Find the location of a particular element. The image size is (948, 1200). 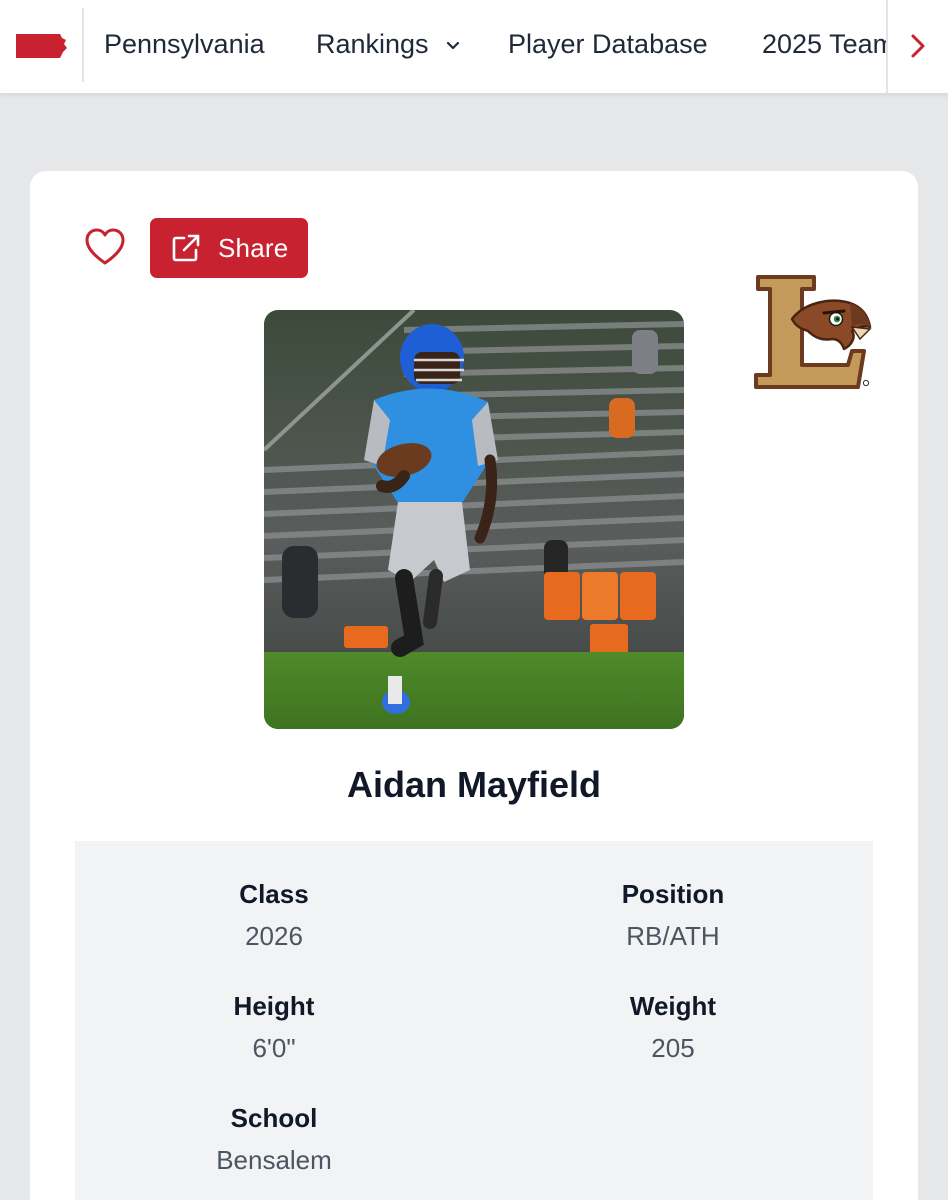

nav-item-label: Pennsylvania is located at coordinates (184, 44).